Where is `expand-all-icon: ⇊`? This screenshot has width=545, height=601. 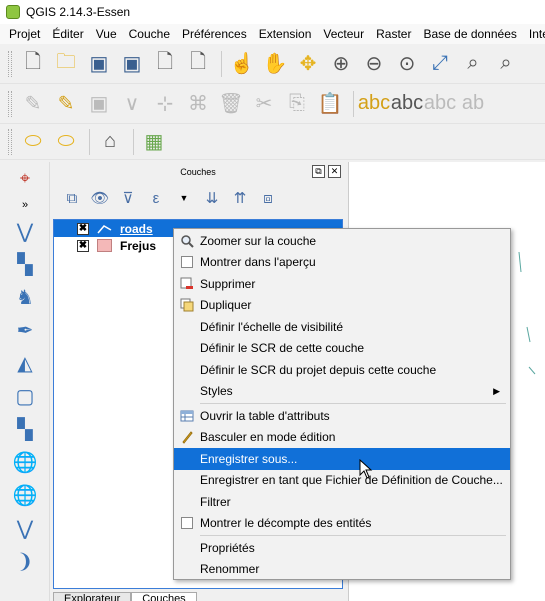 expand-all-icon: ⇊ is located at coordinates (212, 198).